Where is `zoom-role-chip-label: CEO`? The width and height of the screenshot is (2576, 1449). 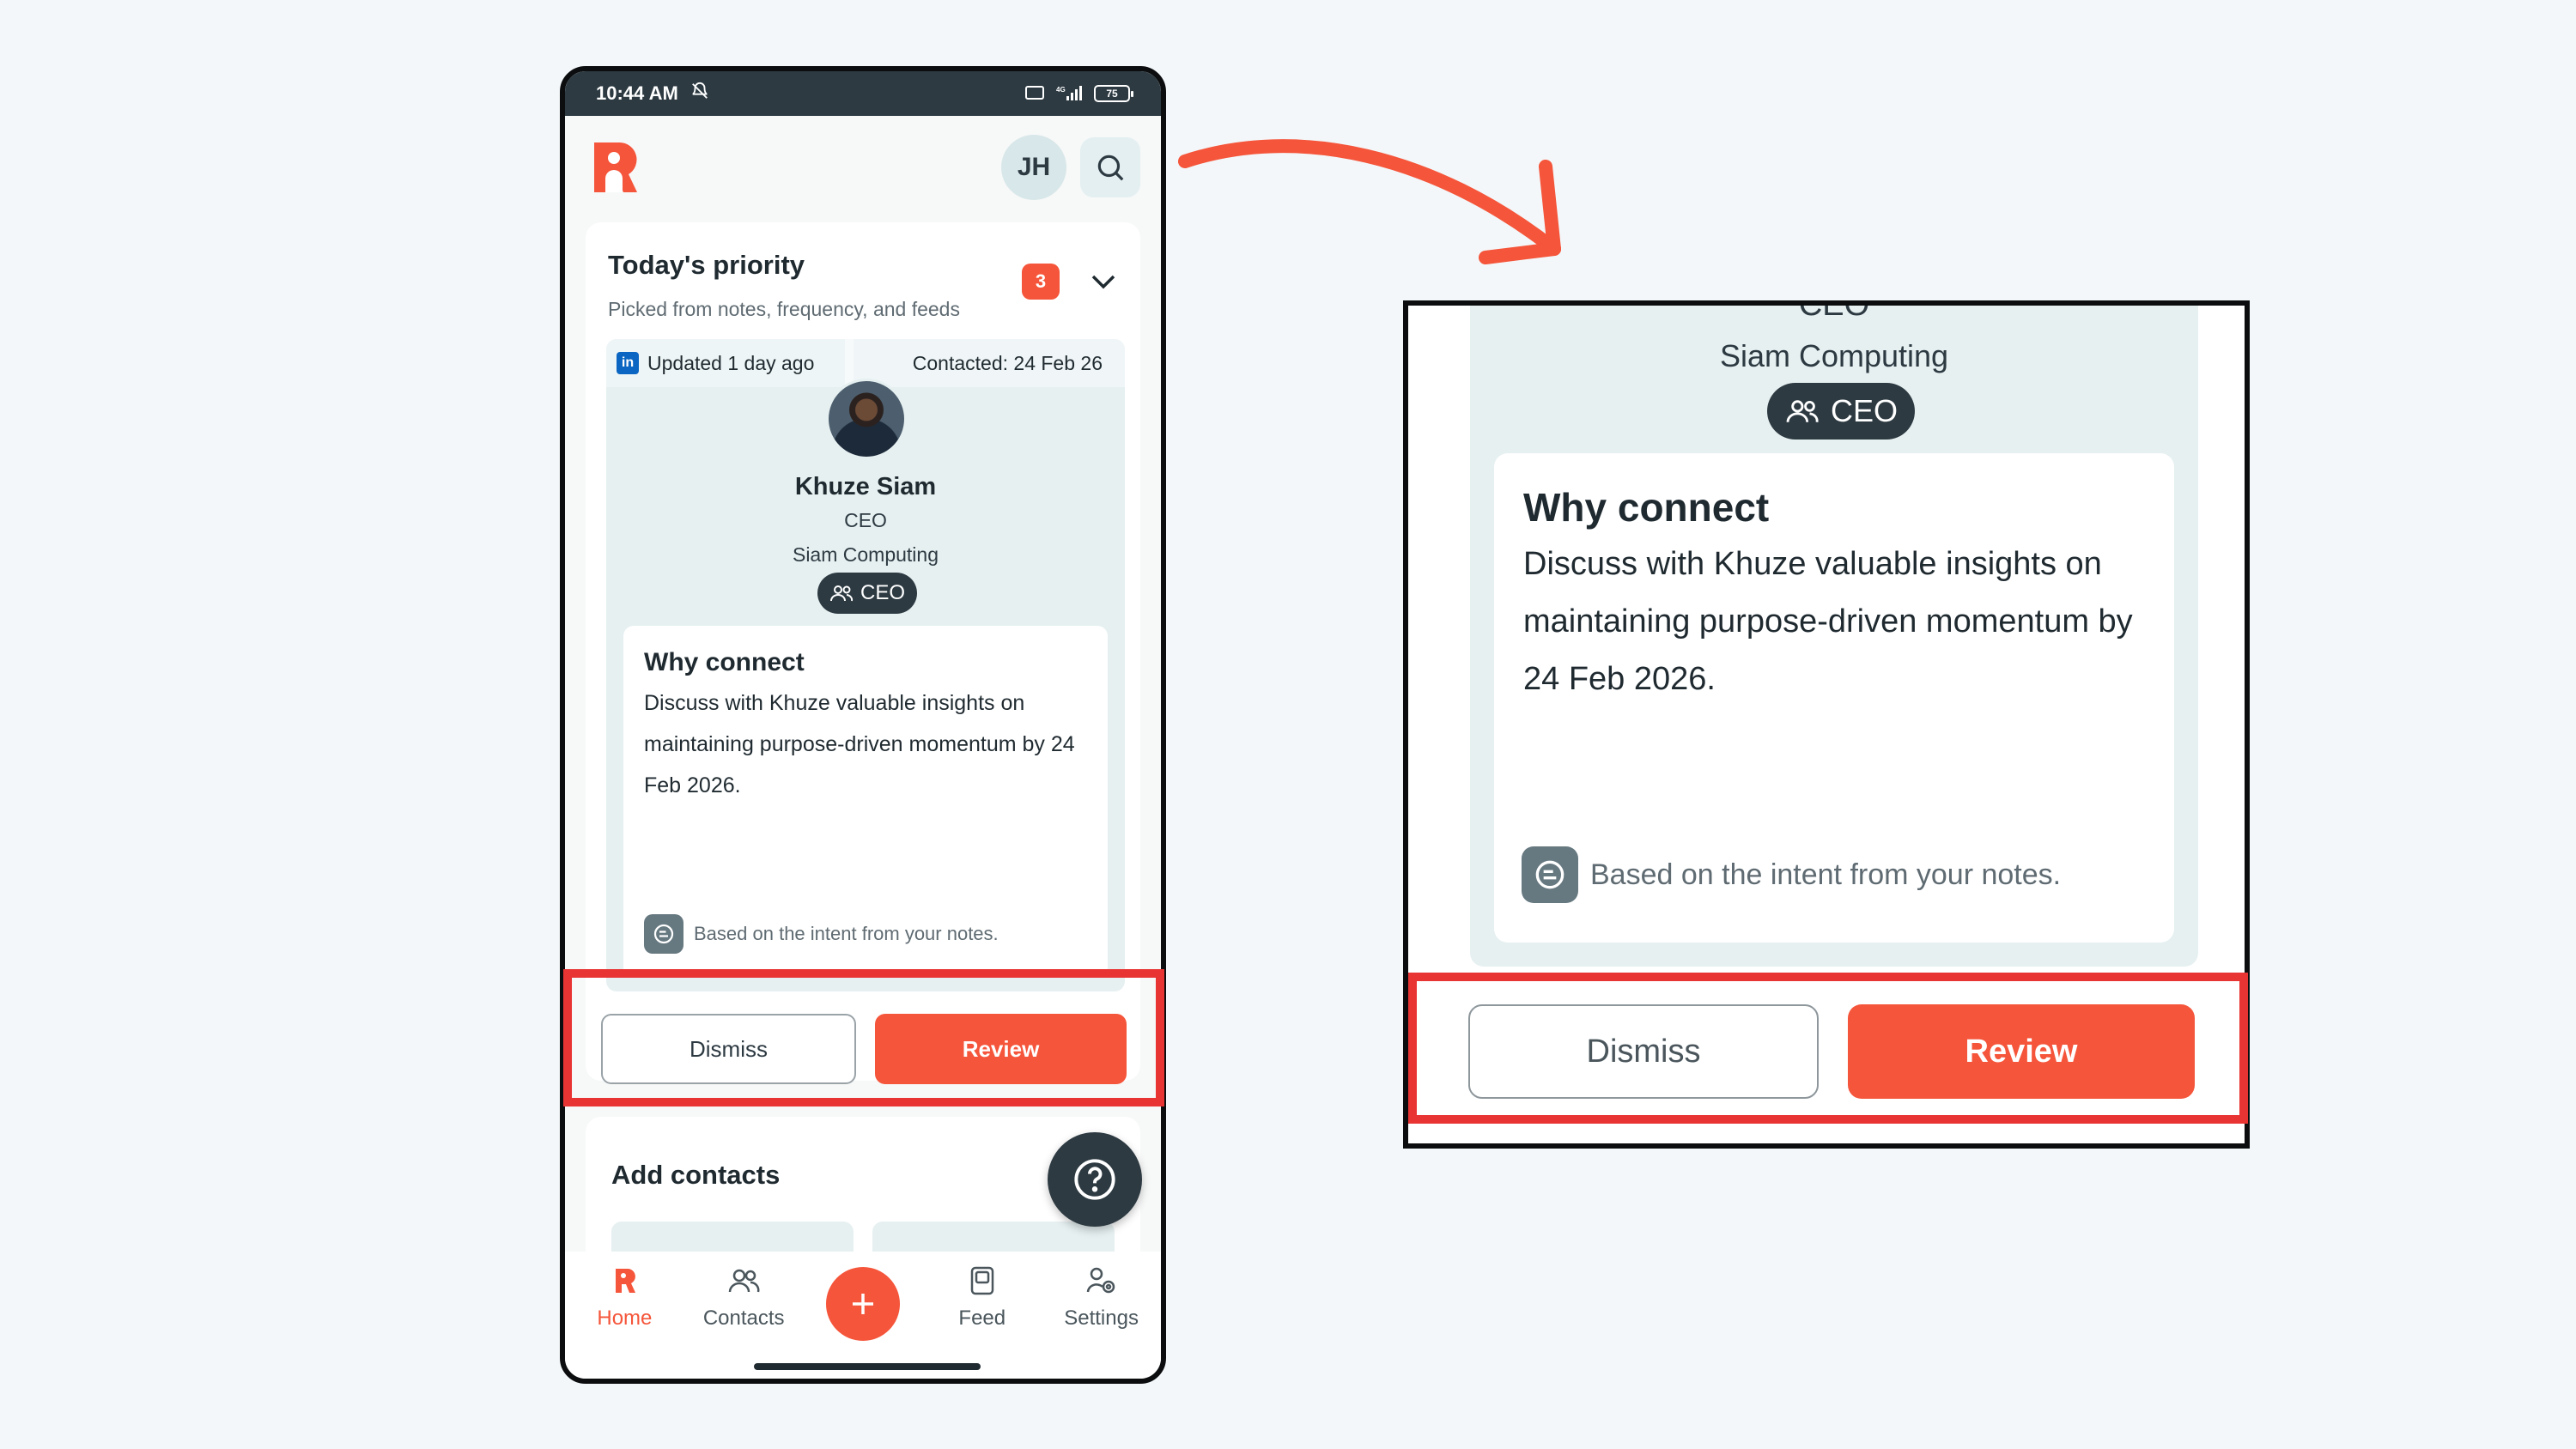 zoom-role-chip-label: CEO is located at coordinates (1865, 410).